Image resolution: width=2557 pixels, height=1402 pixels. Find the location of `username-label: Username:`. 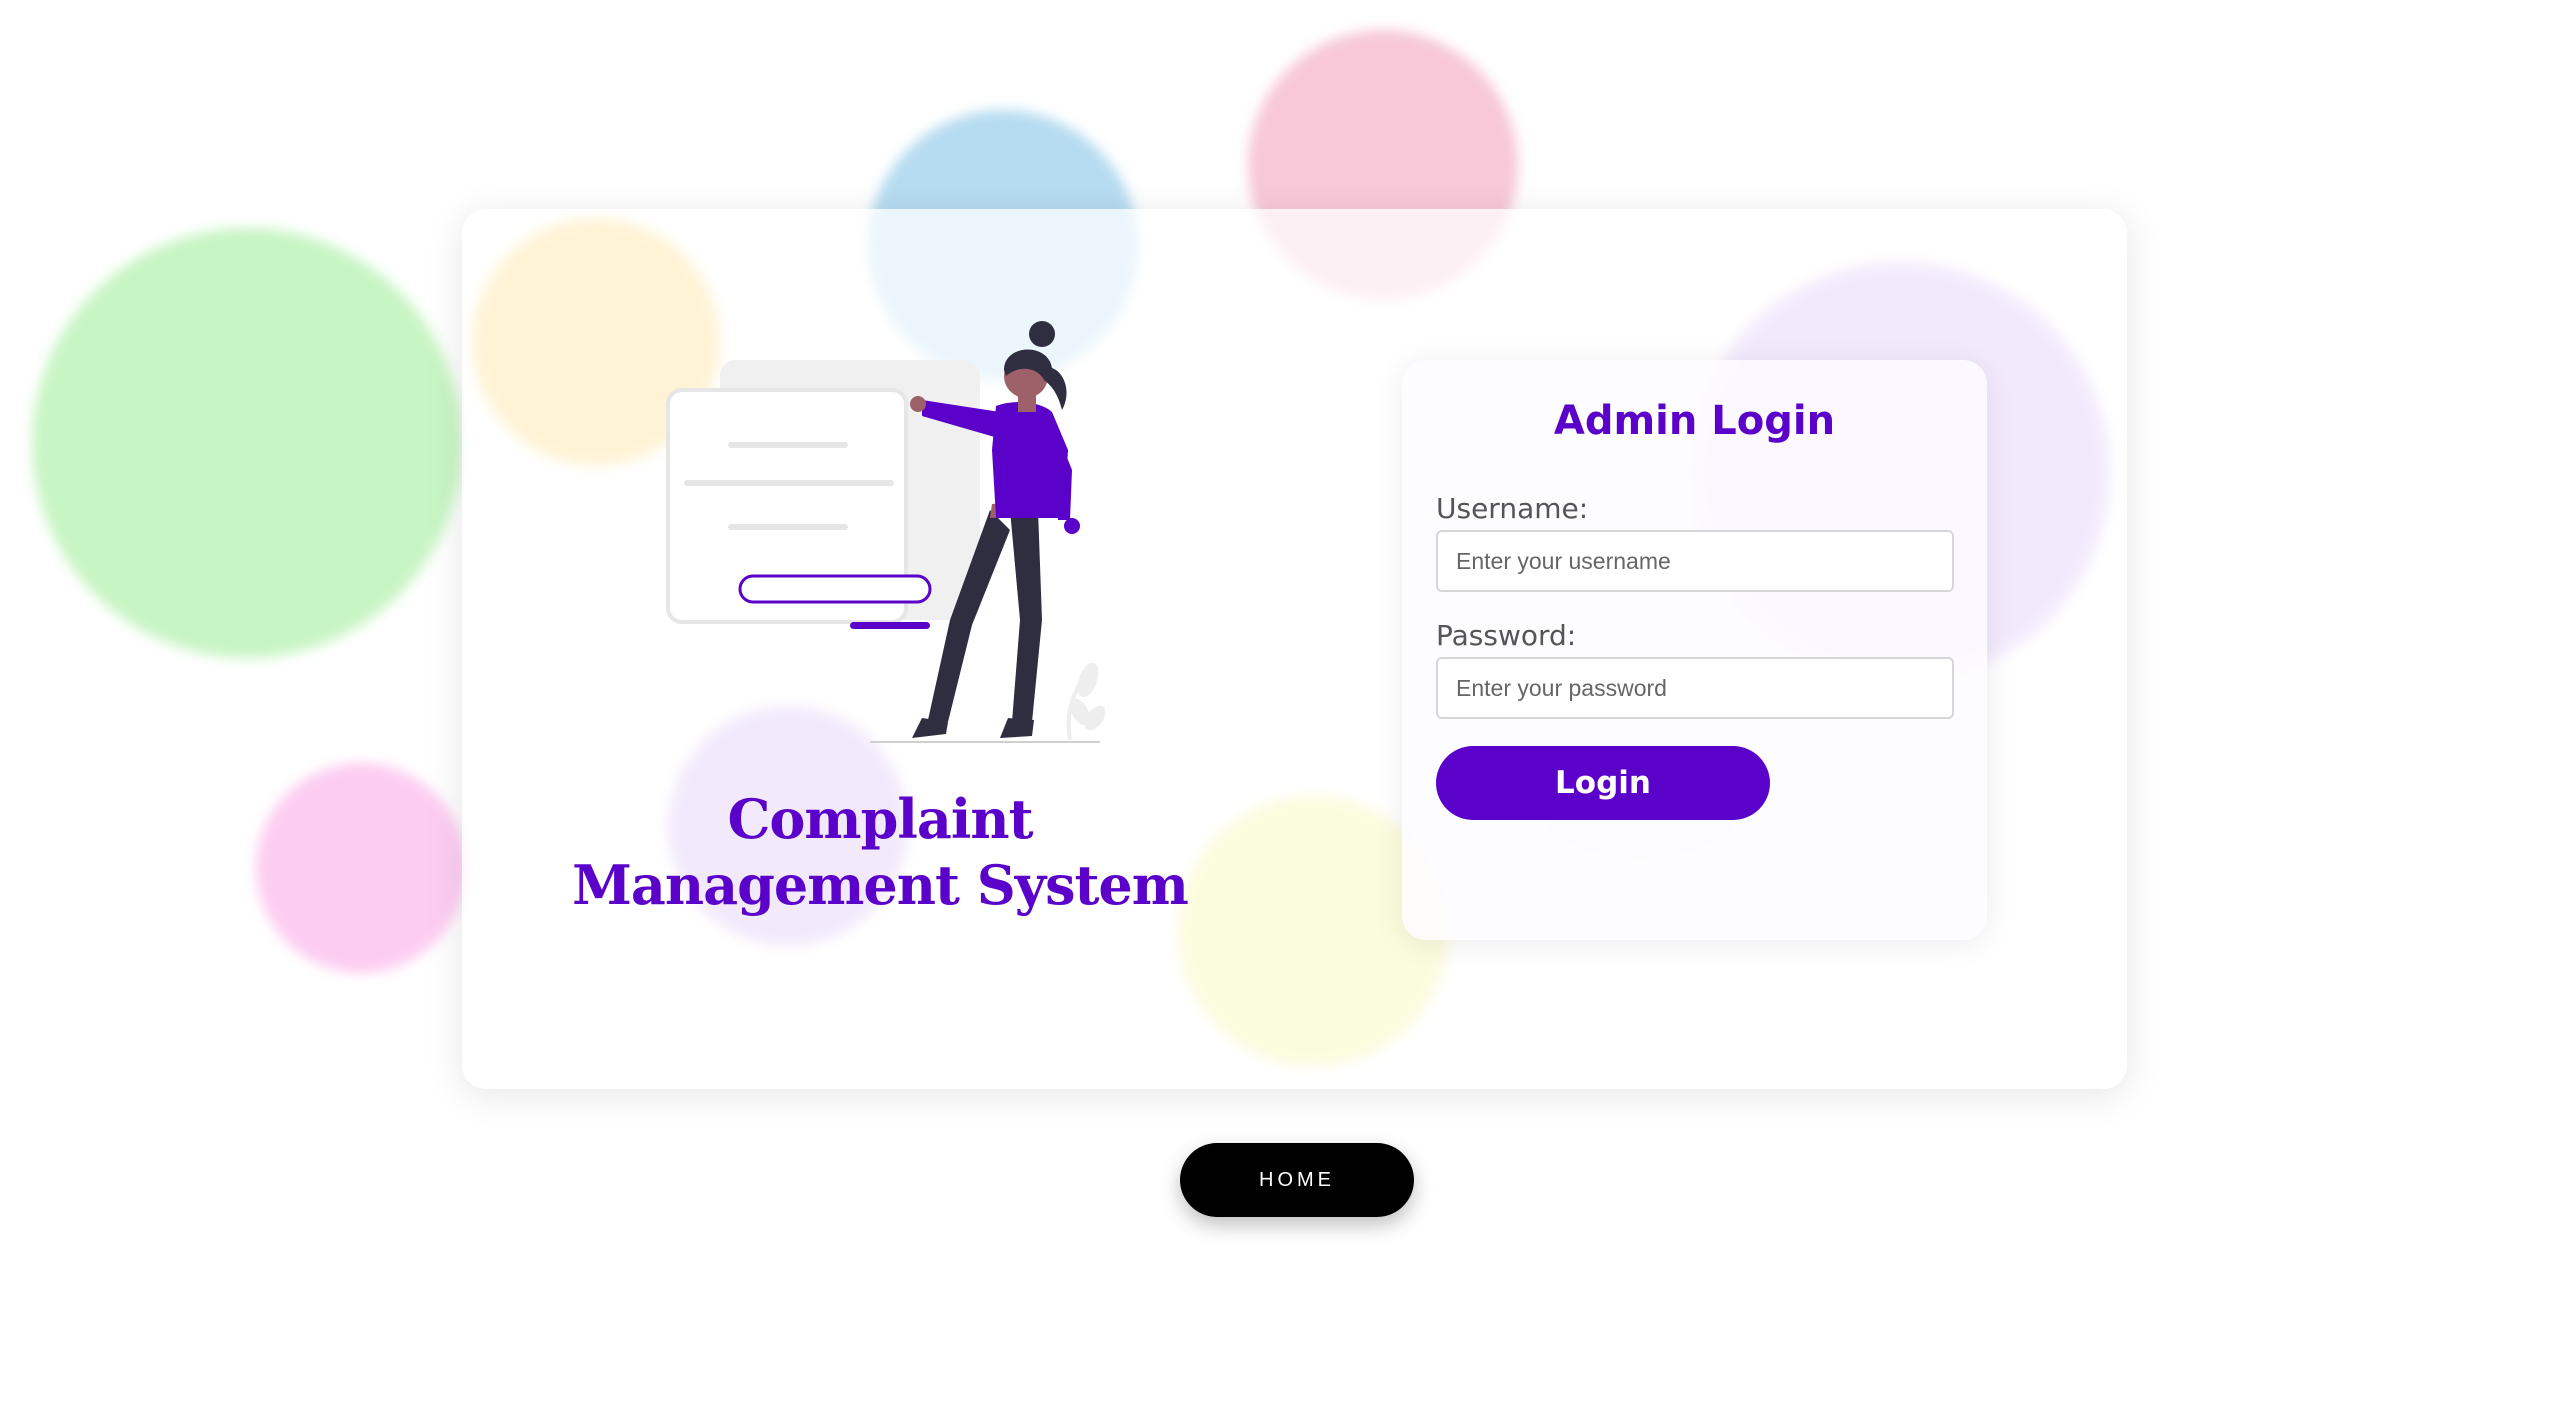

username-label: Username: is located at coordinates (1512, 508).